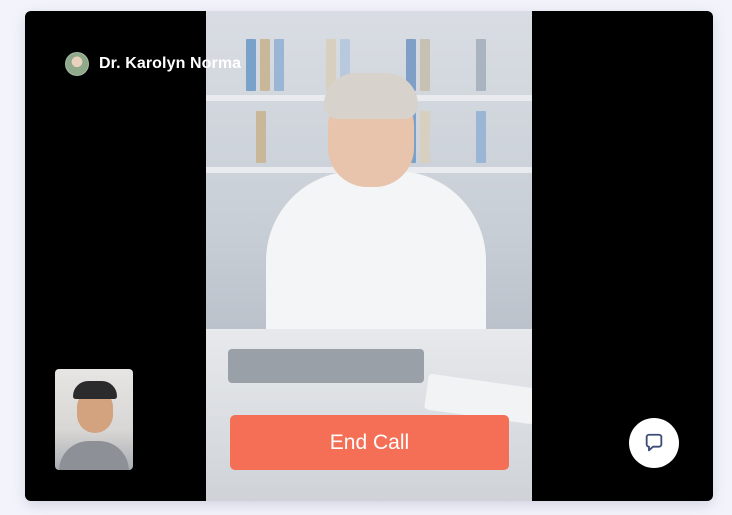  I want to click on chat-button, so click(654, 443).